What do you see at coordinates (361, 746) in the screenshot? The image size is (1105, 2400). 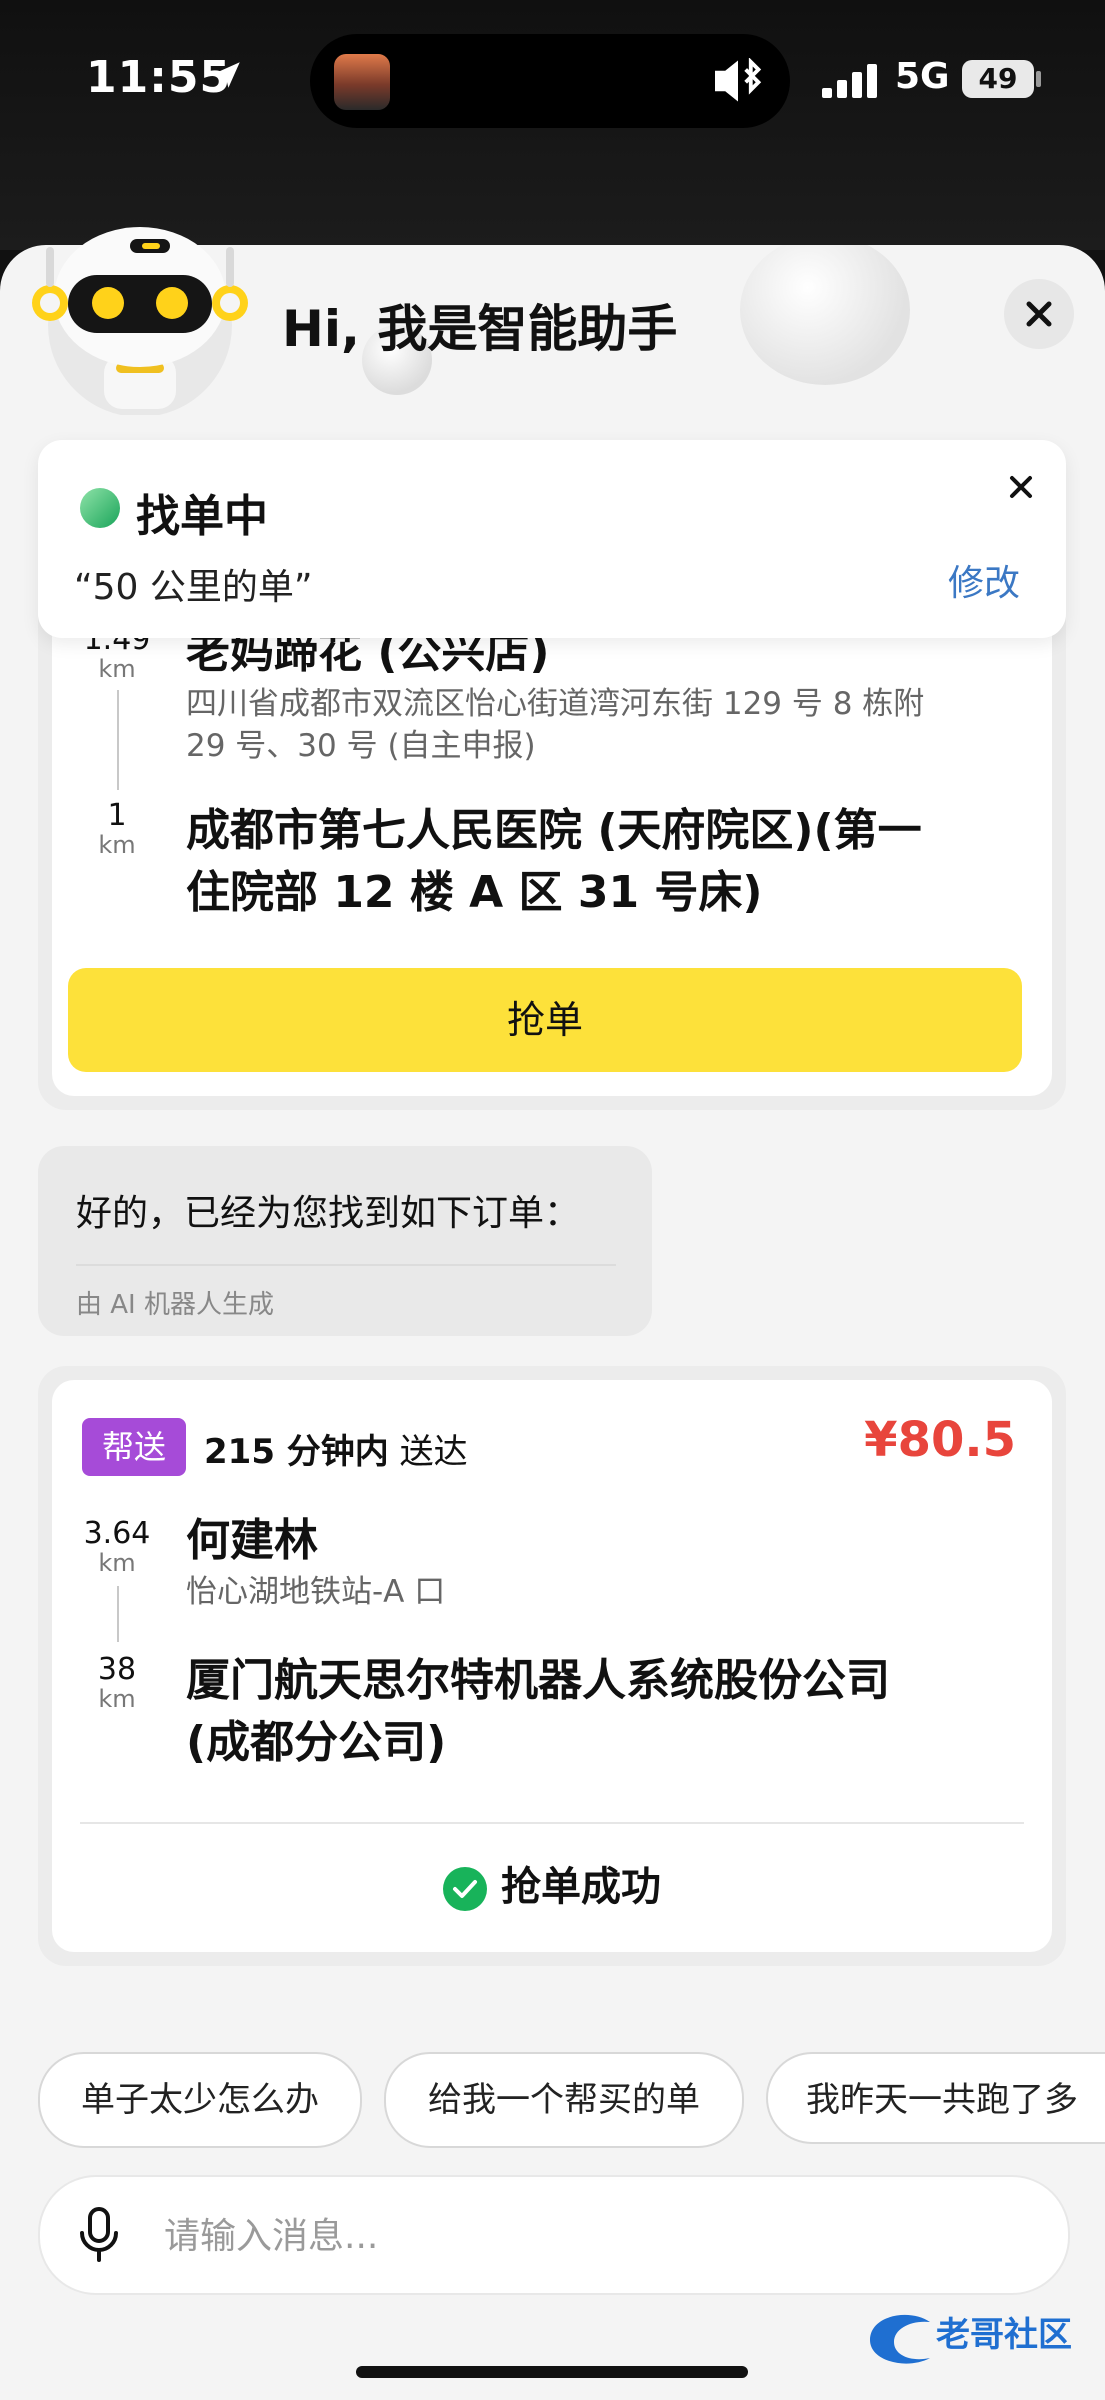 I see `pickup-address: 29 号、30 号 (自主申报)` at bounding box center [361, 746].